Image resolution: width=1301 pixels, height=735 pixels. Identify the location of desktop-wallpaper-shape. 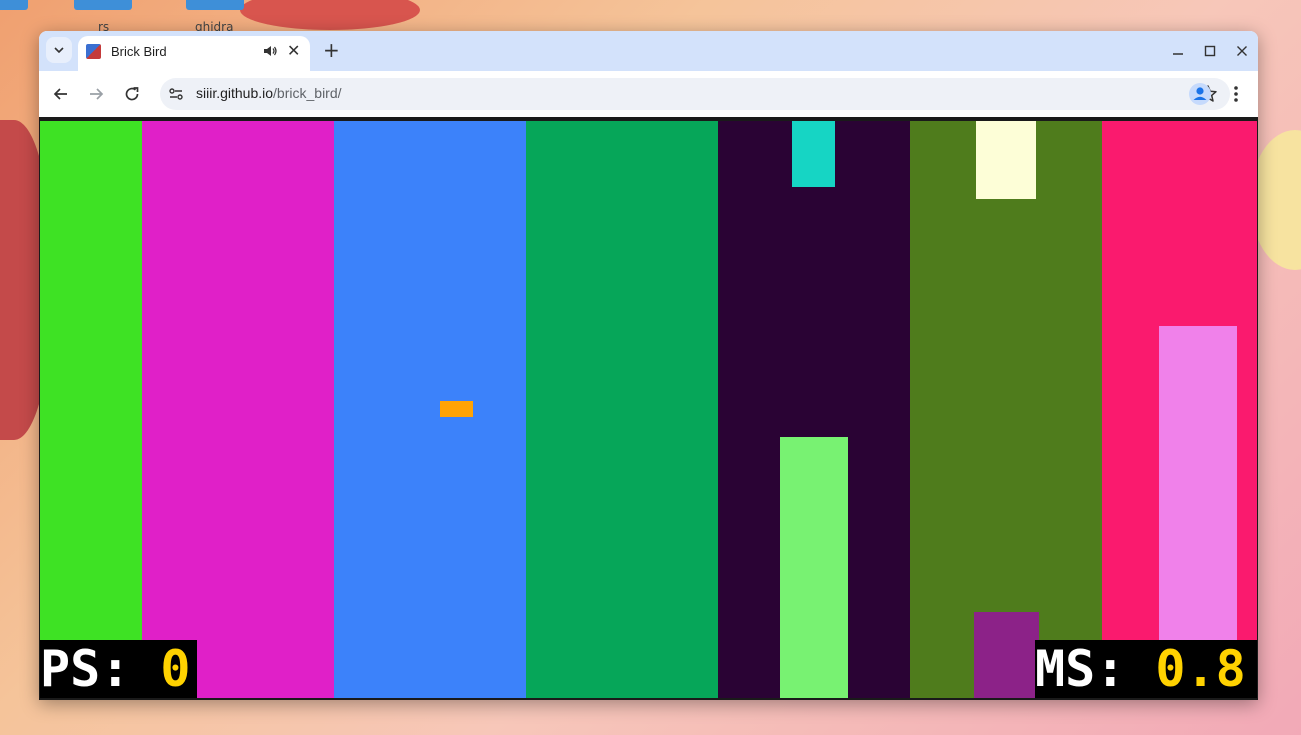
(330, 15).